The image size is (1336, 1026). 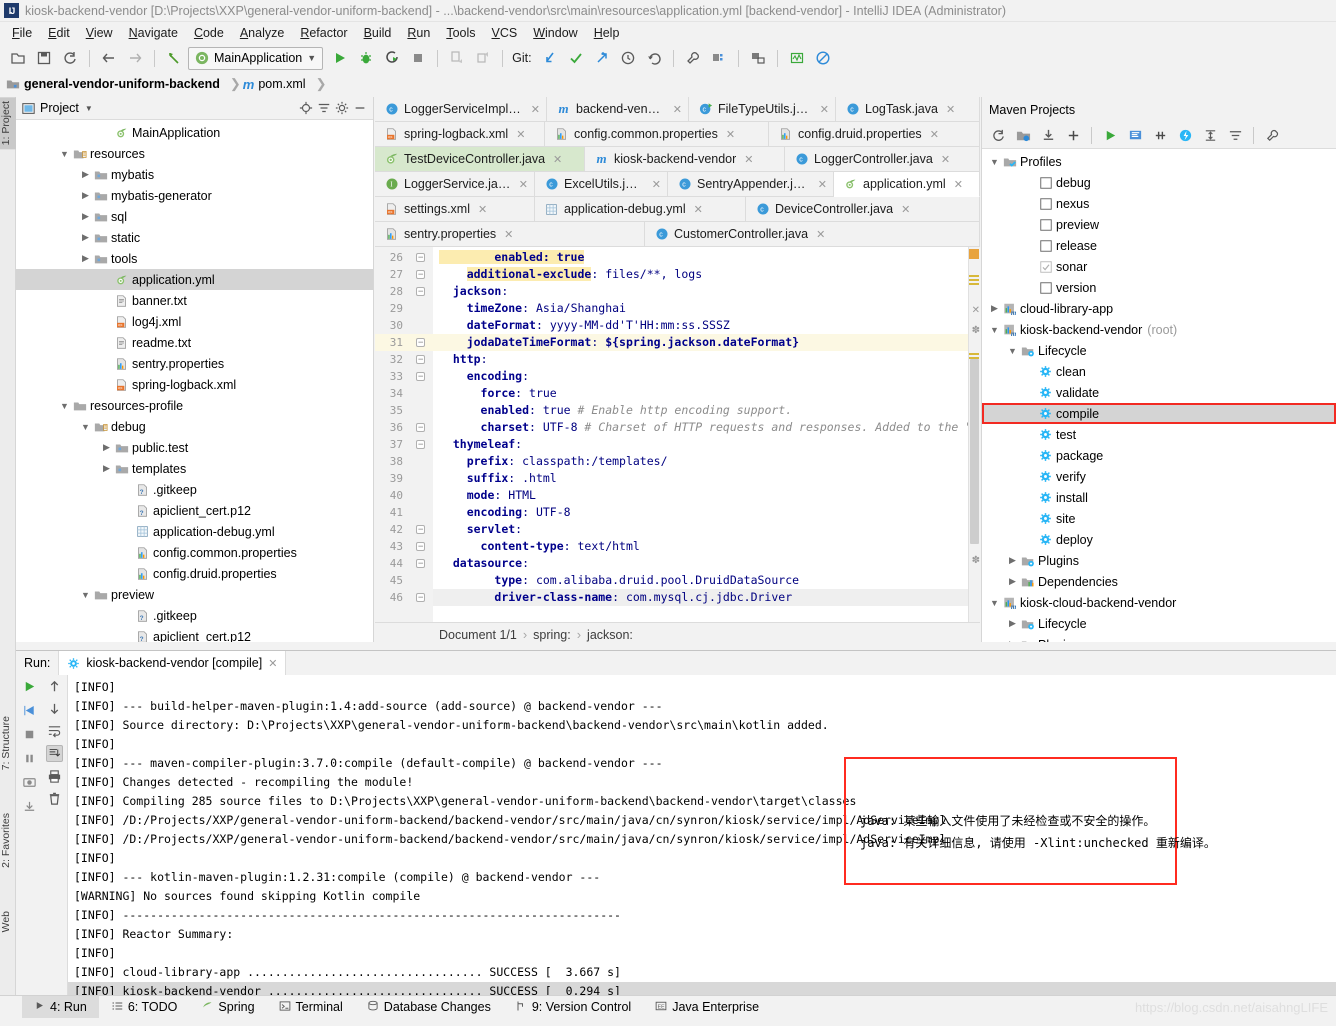 What do you see at coordinates (392, 58) in the screenshot?
I see `run-coverage-icon` at bounding box center [392, 58].